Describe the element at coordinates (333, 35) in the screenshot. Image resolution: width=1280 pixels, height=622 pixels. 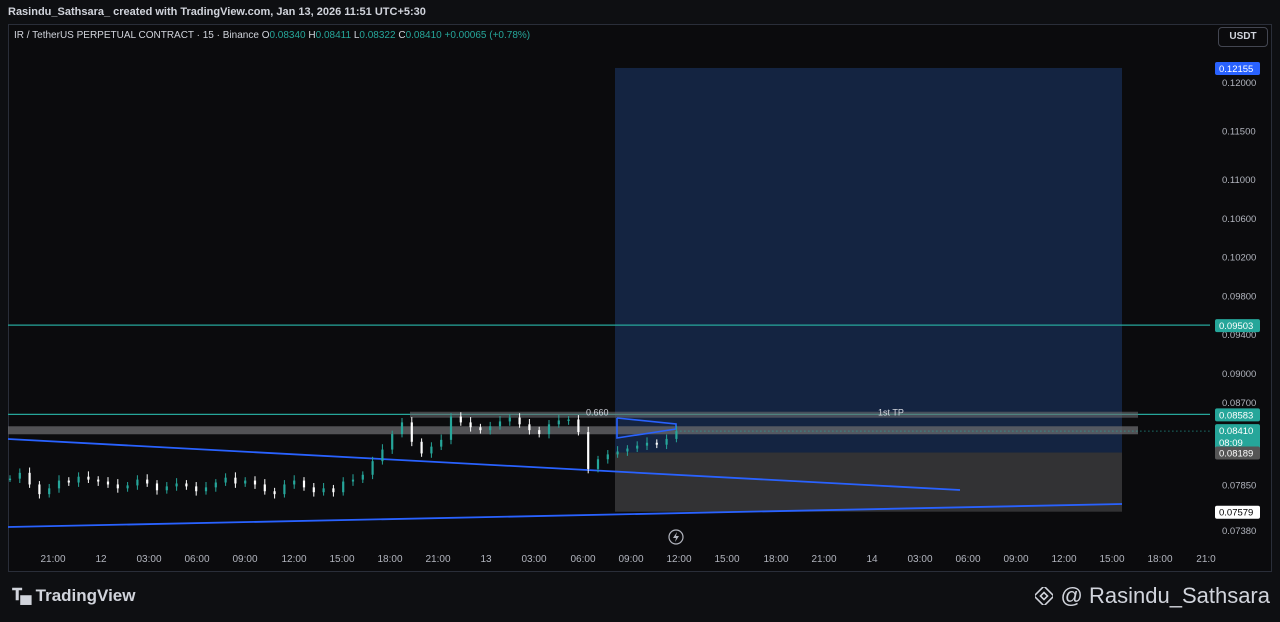
I see `high-value: 0.08411` at that location.